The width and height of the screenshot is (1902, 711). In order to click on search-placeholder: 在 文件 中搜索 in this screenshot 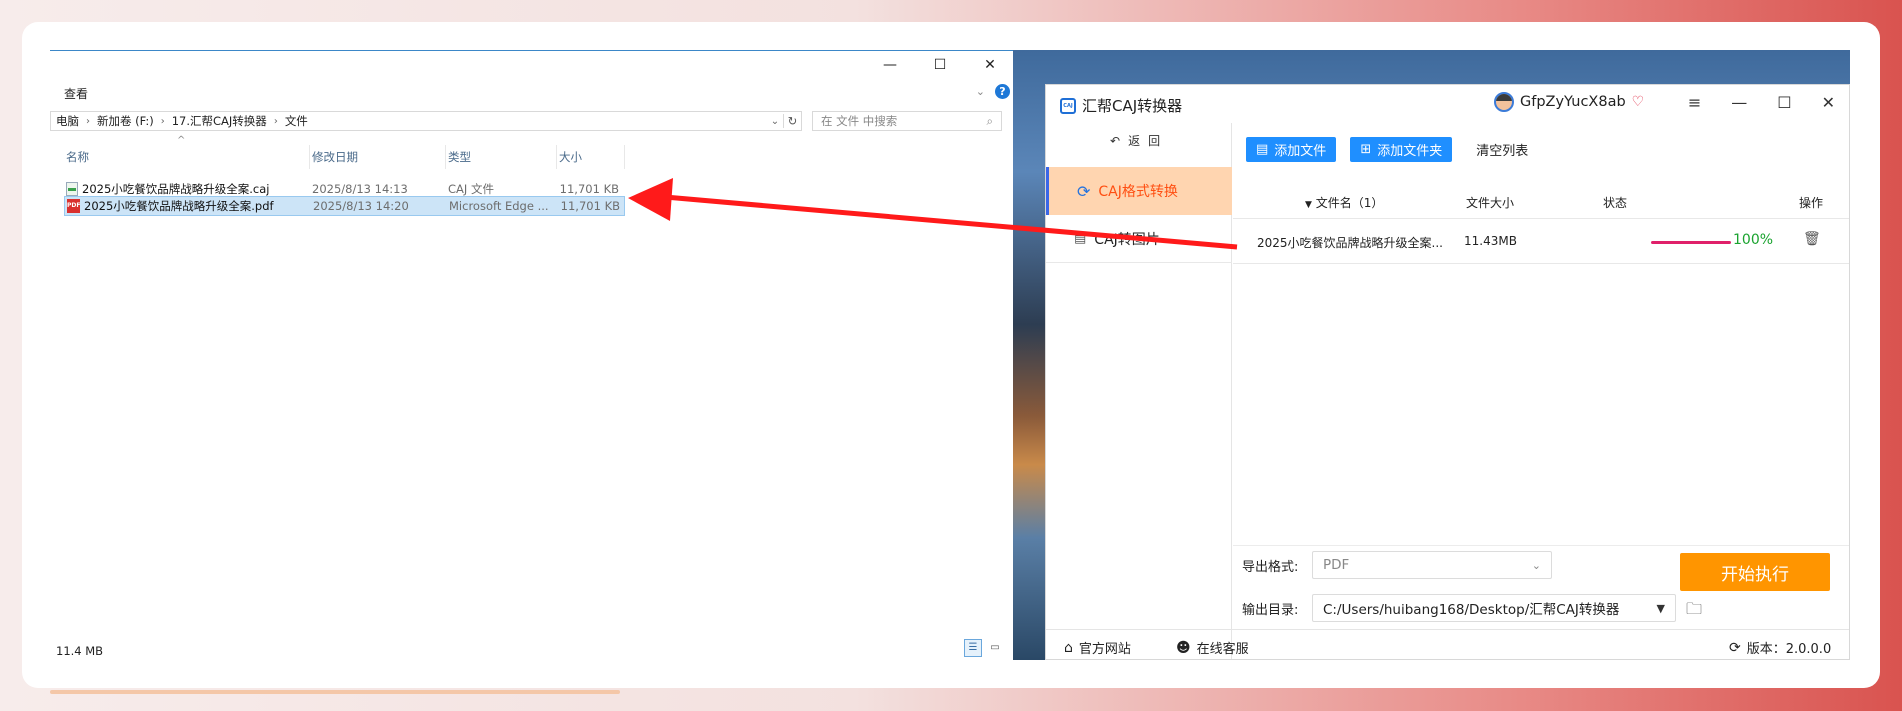, I will do `click(859, 121)`.